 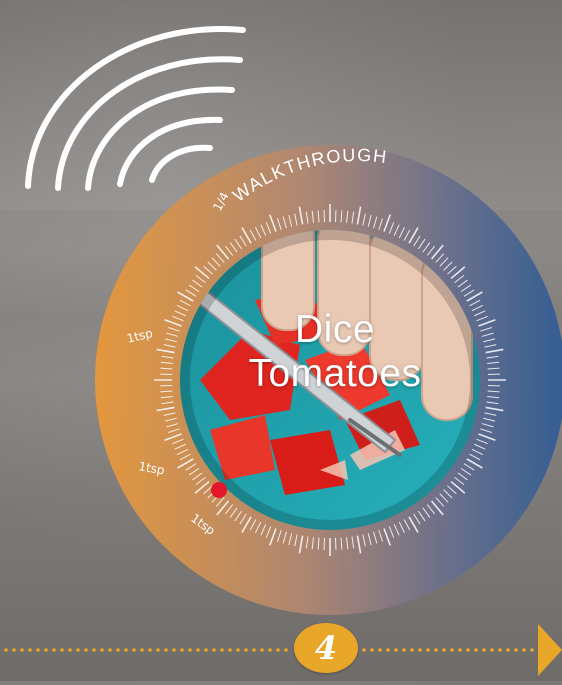 What do you see at coordinates (146, 650) in the screenshot?
I see `timeline-dots-left` at bounding box center [146, 650].